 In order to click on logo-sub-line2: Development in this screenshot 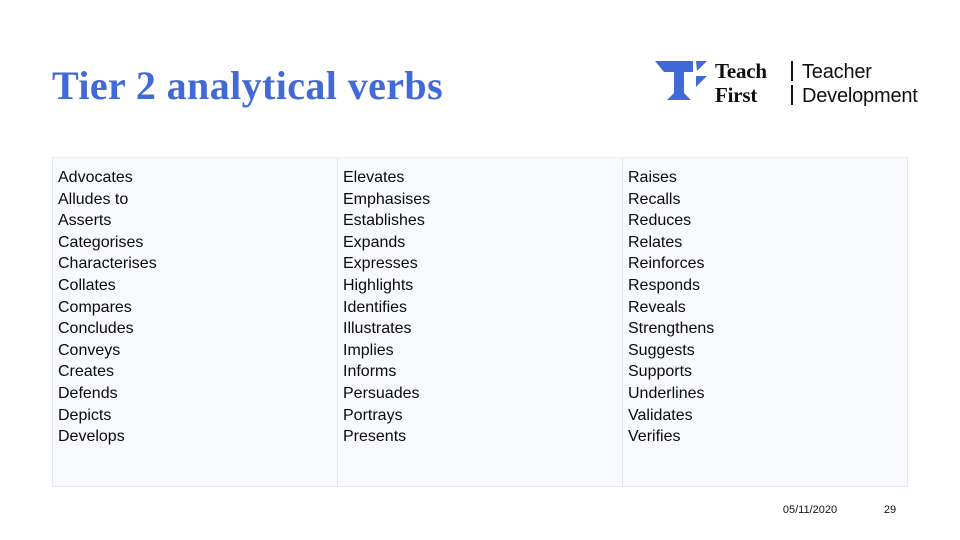, I will do `click(860, 96)`.